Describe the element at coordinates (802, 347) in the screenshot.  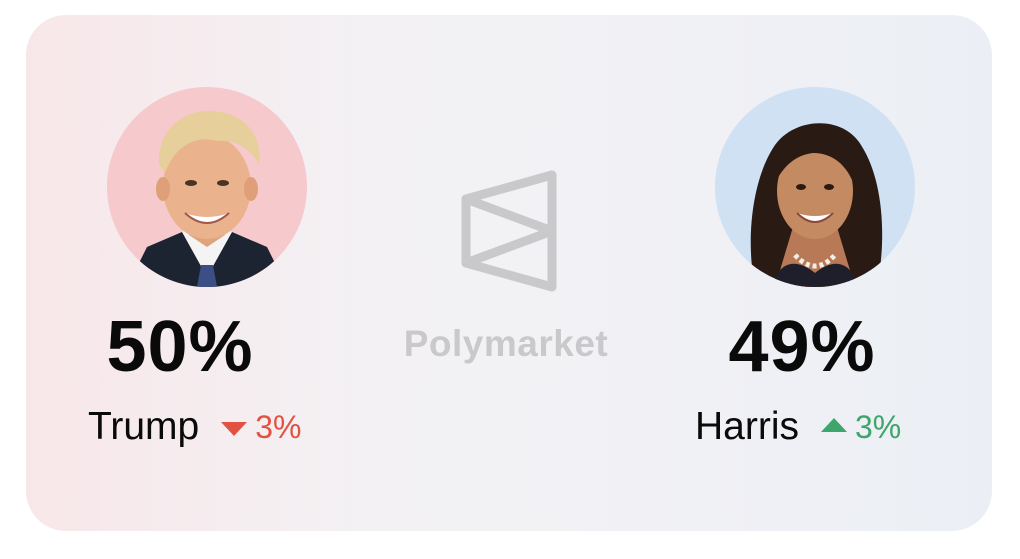
I see `harris-percent: 49%` at that location.